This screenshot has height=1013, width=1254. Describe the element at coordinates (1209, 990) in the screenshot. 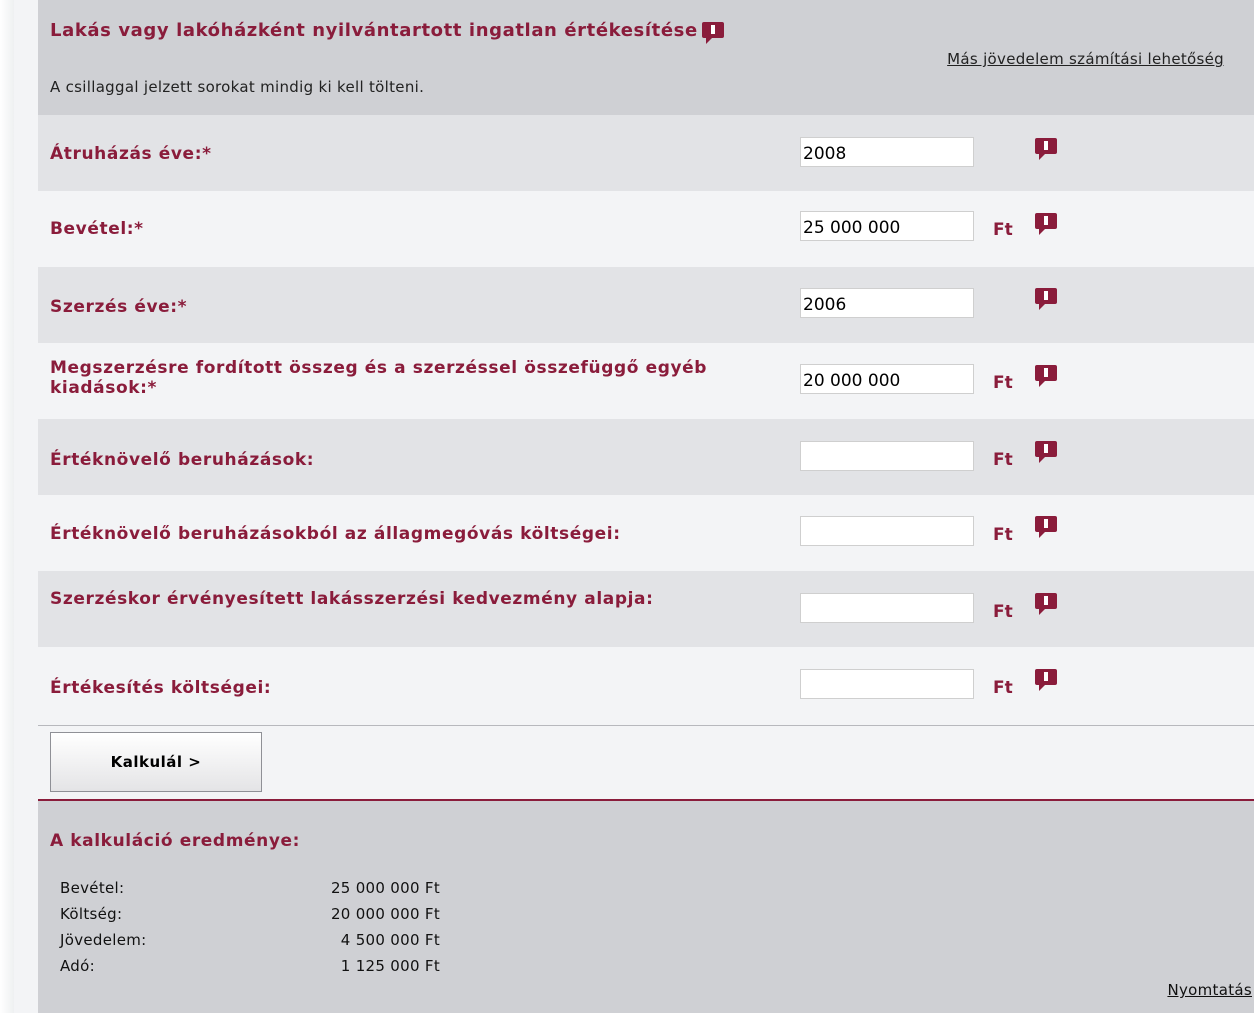

I see `print-link: Nyomtatás` at that location.